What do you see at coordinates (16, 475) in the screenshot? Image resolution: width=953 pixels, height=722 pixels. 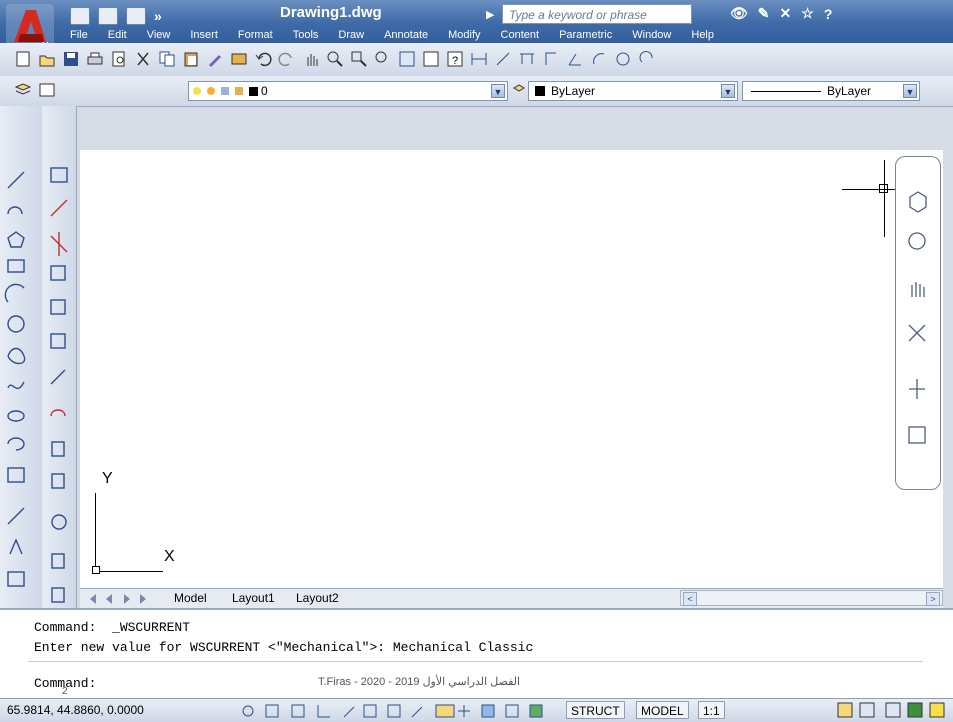 I see `insert-block-icon` at bounding box center [16, 475].